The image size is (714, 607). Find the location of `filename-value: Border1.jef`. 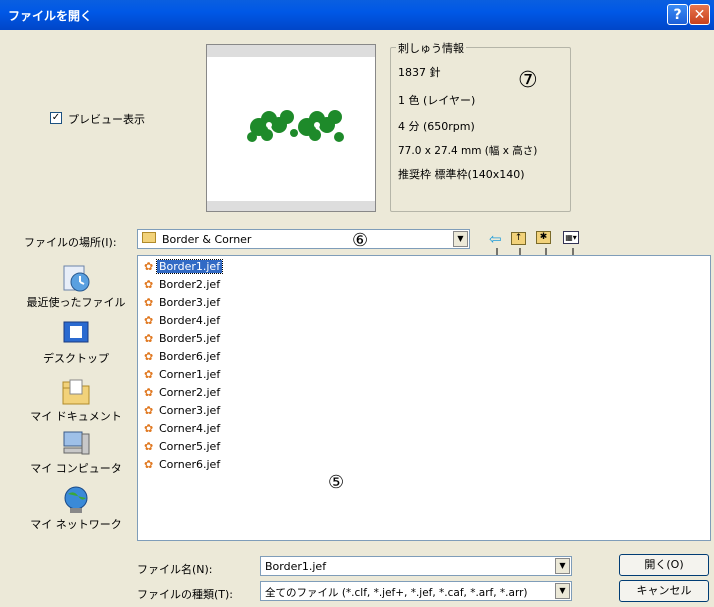

filename-value: Border1.jef is located at coordinates (295, 566).